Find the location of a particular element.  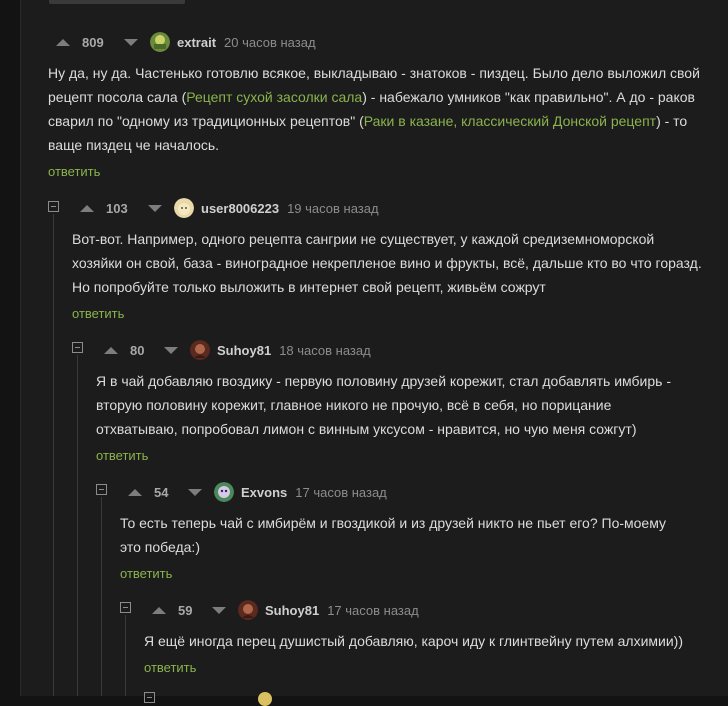

comment-username: user8006223 is located at coordinates (240, 208).